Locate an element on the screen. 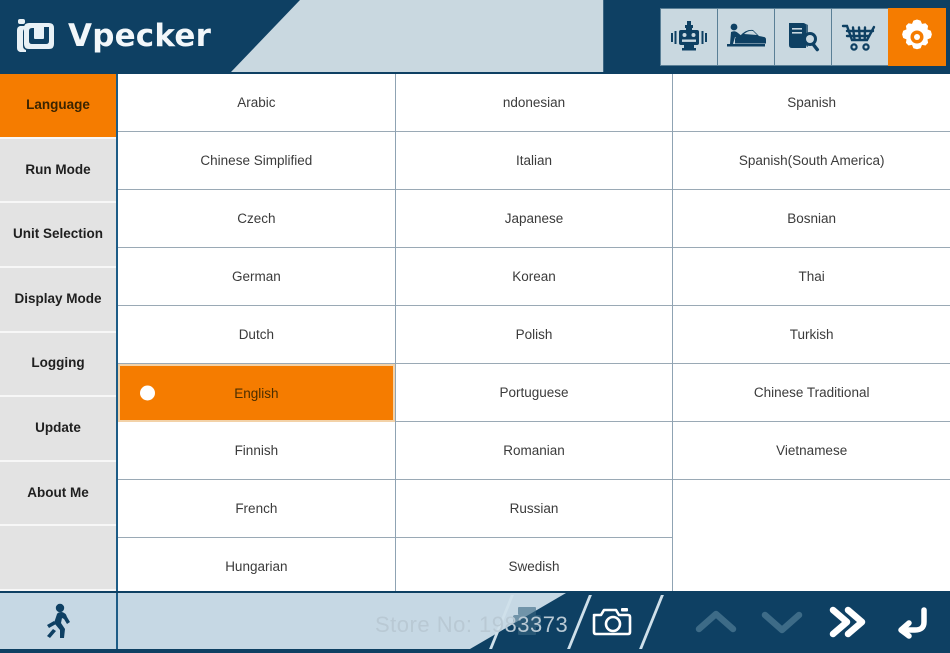 The height and width of the screenshot is (653, 950). language-option: Chinese Traditional is located at coordinates (811, 393).